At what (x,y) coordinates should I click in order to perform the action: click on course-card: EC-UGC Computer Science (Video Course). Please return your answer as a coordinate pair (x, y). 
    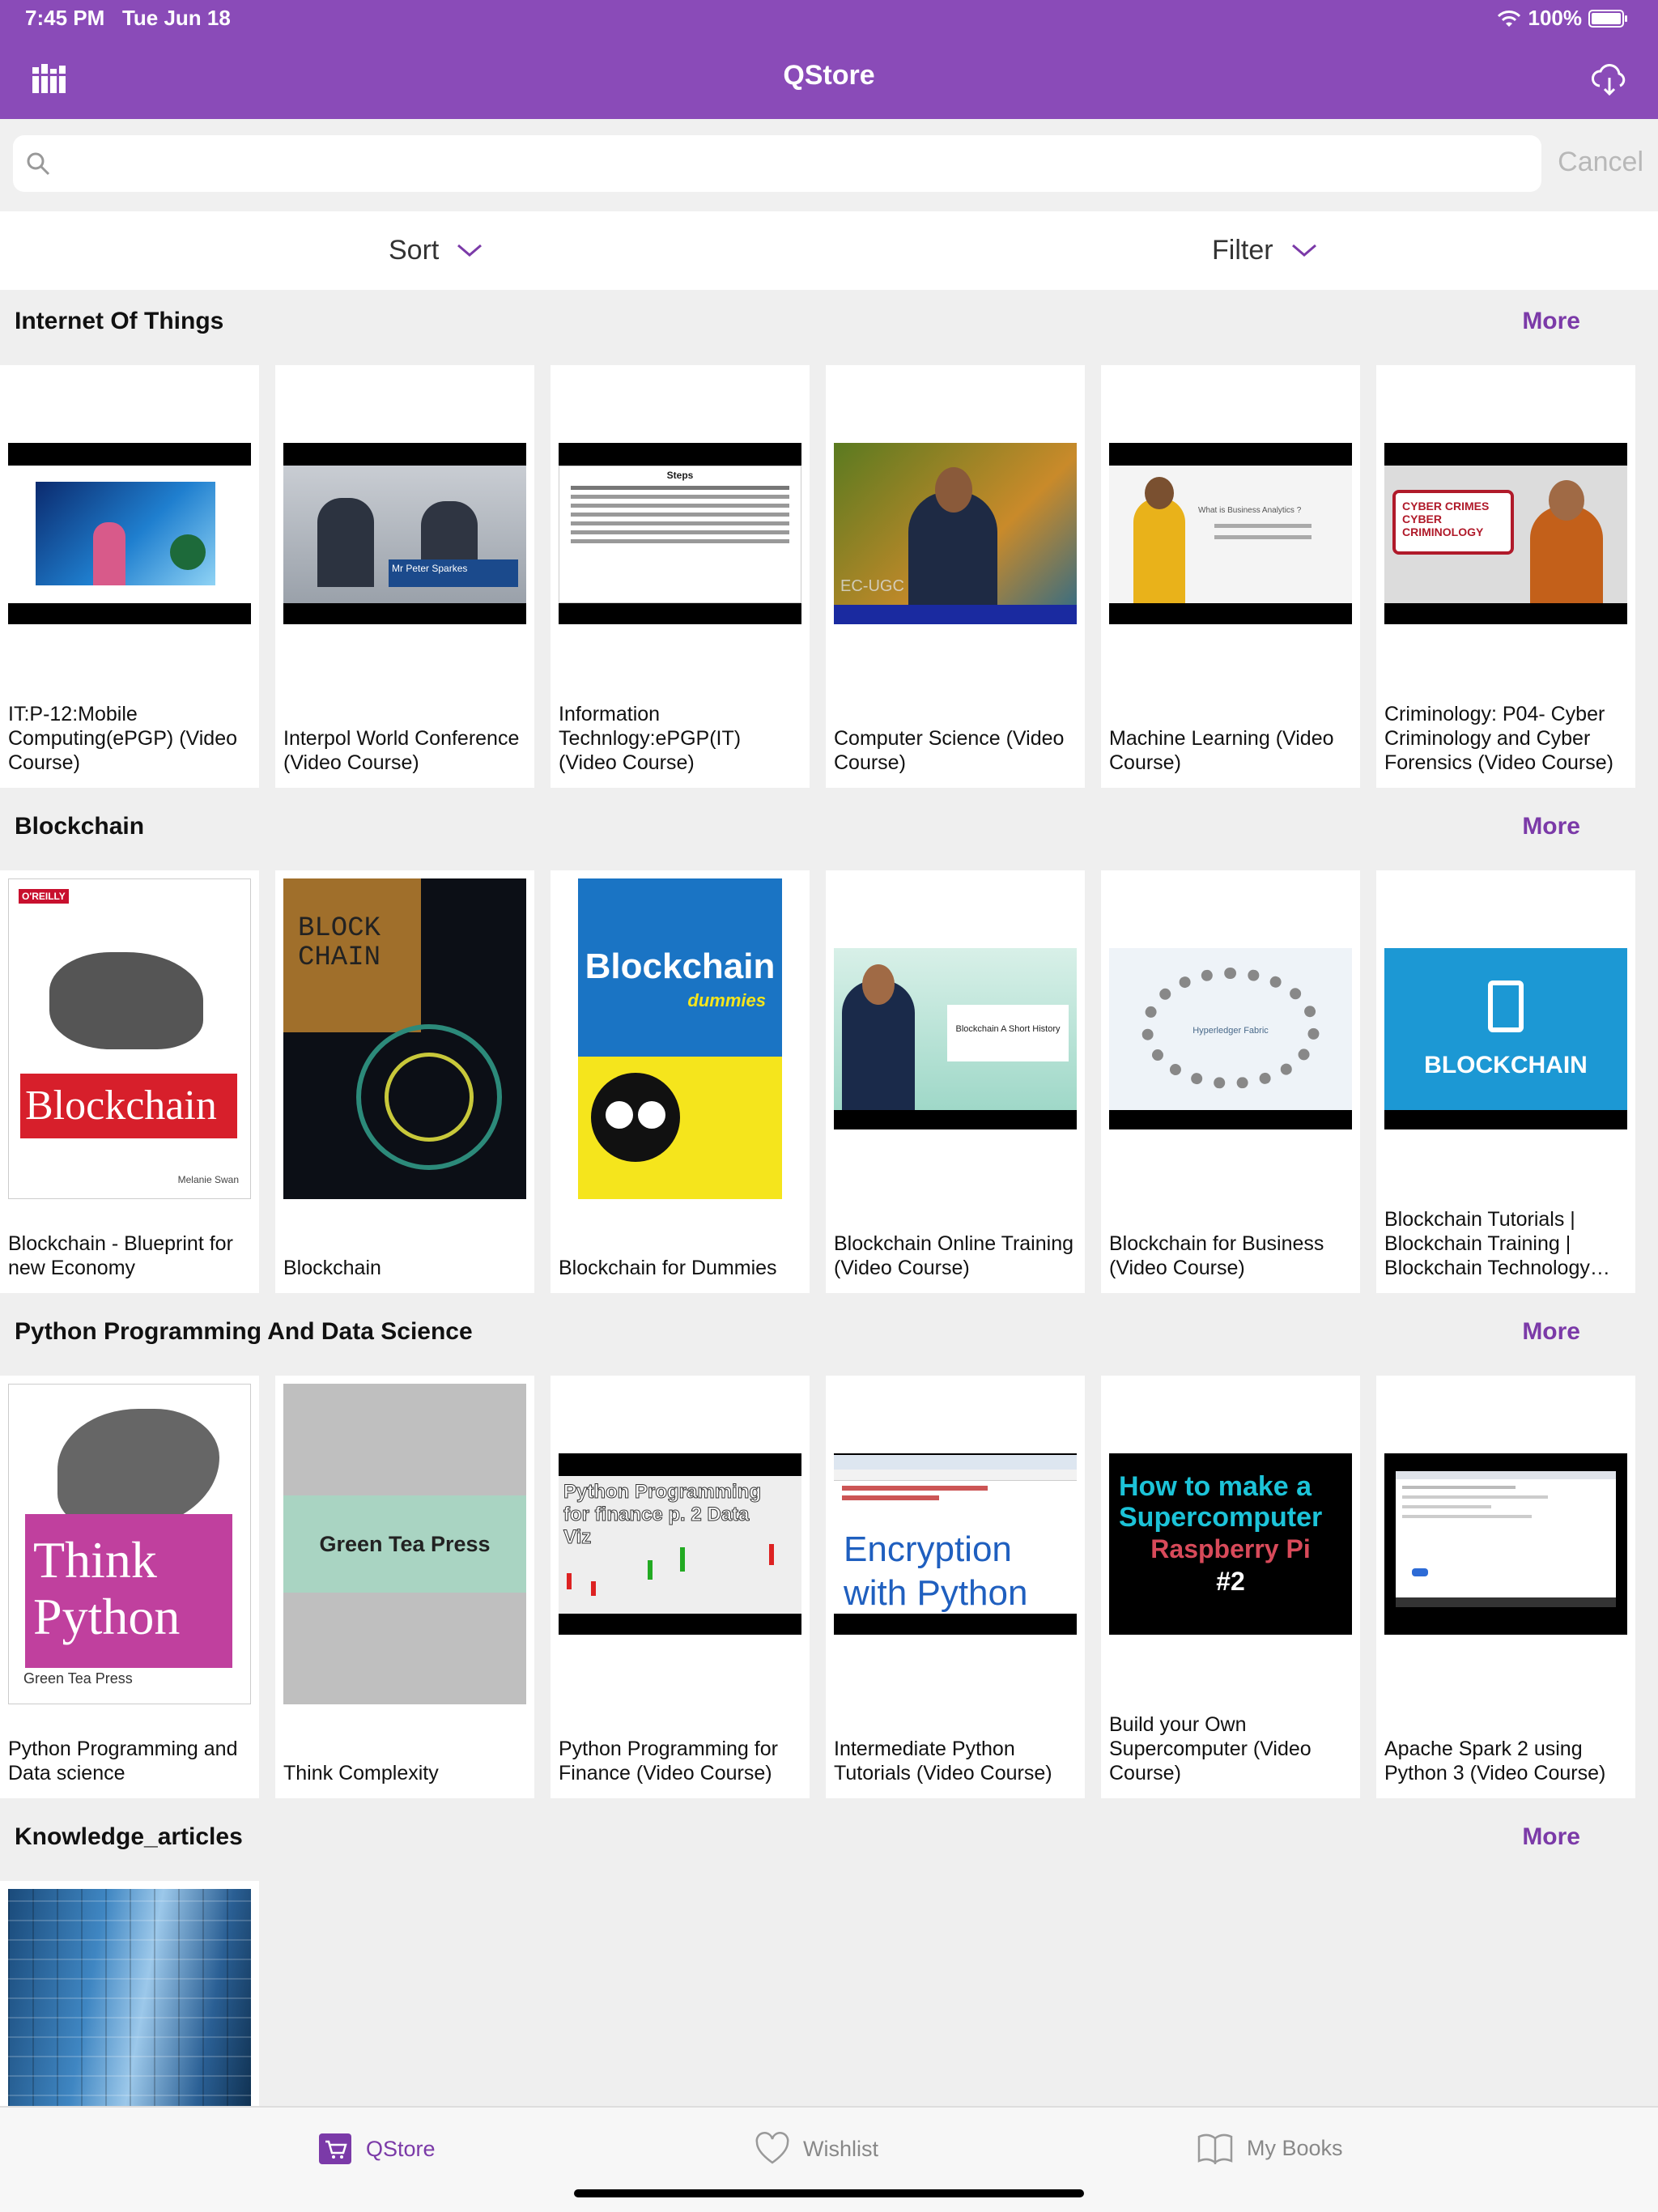
    Looking at the image, I should click on (955, 577).